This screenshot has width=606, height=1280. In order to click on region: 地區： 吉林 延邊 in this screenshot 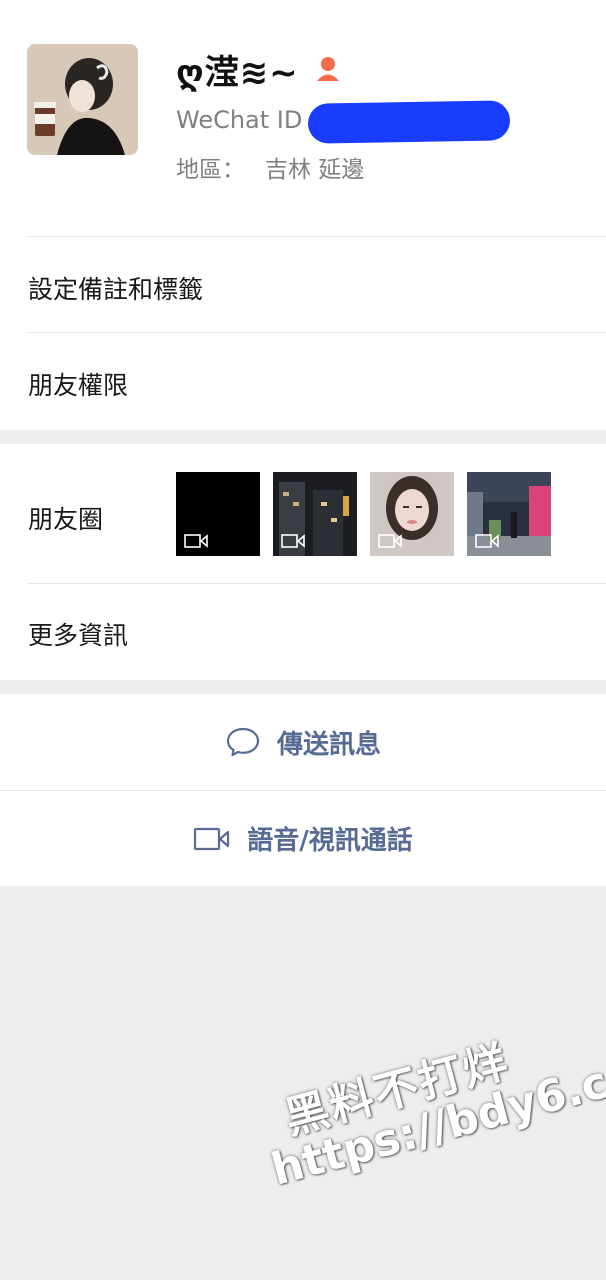, I will do `click(270, 167)`.